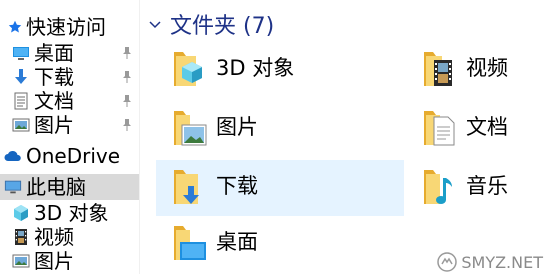 Image resolution: width=551 pixels, height=276 pixels. Describe the element at coordinates (155, 24) in the screenshot. I see `chevron-down-icon` at that location.